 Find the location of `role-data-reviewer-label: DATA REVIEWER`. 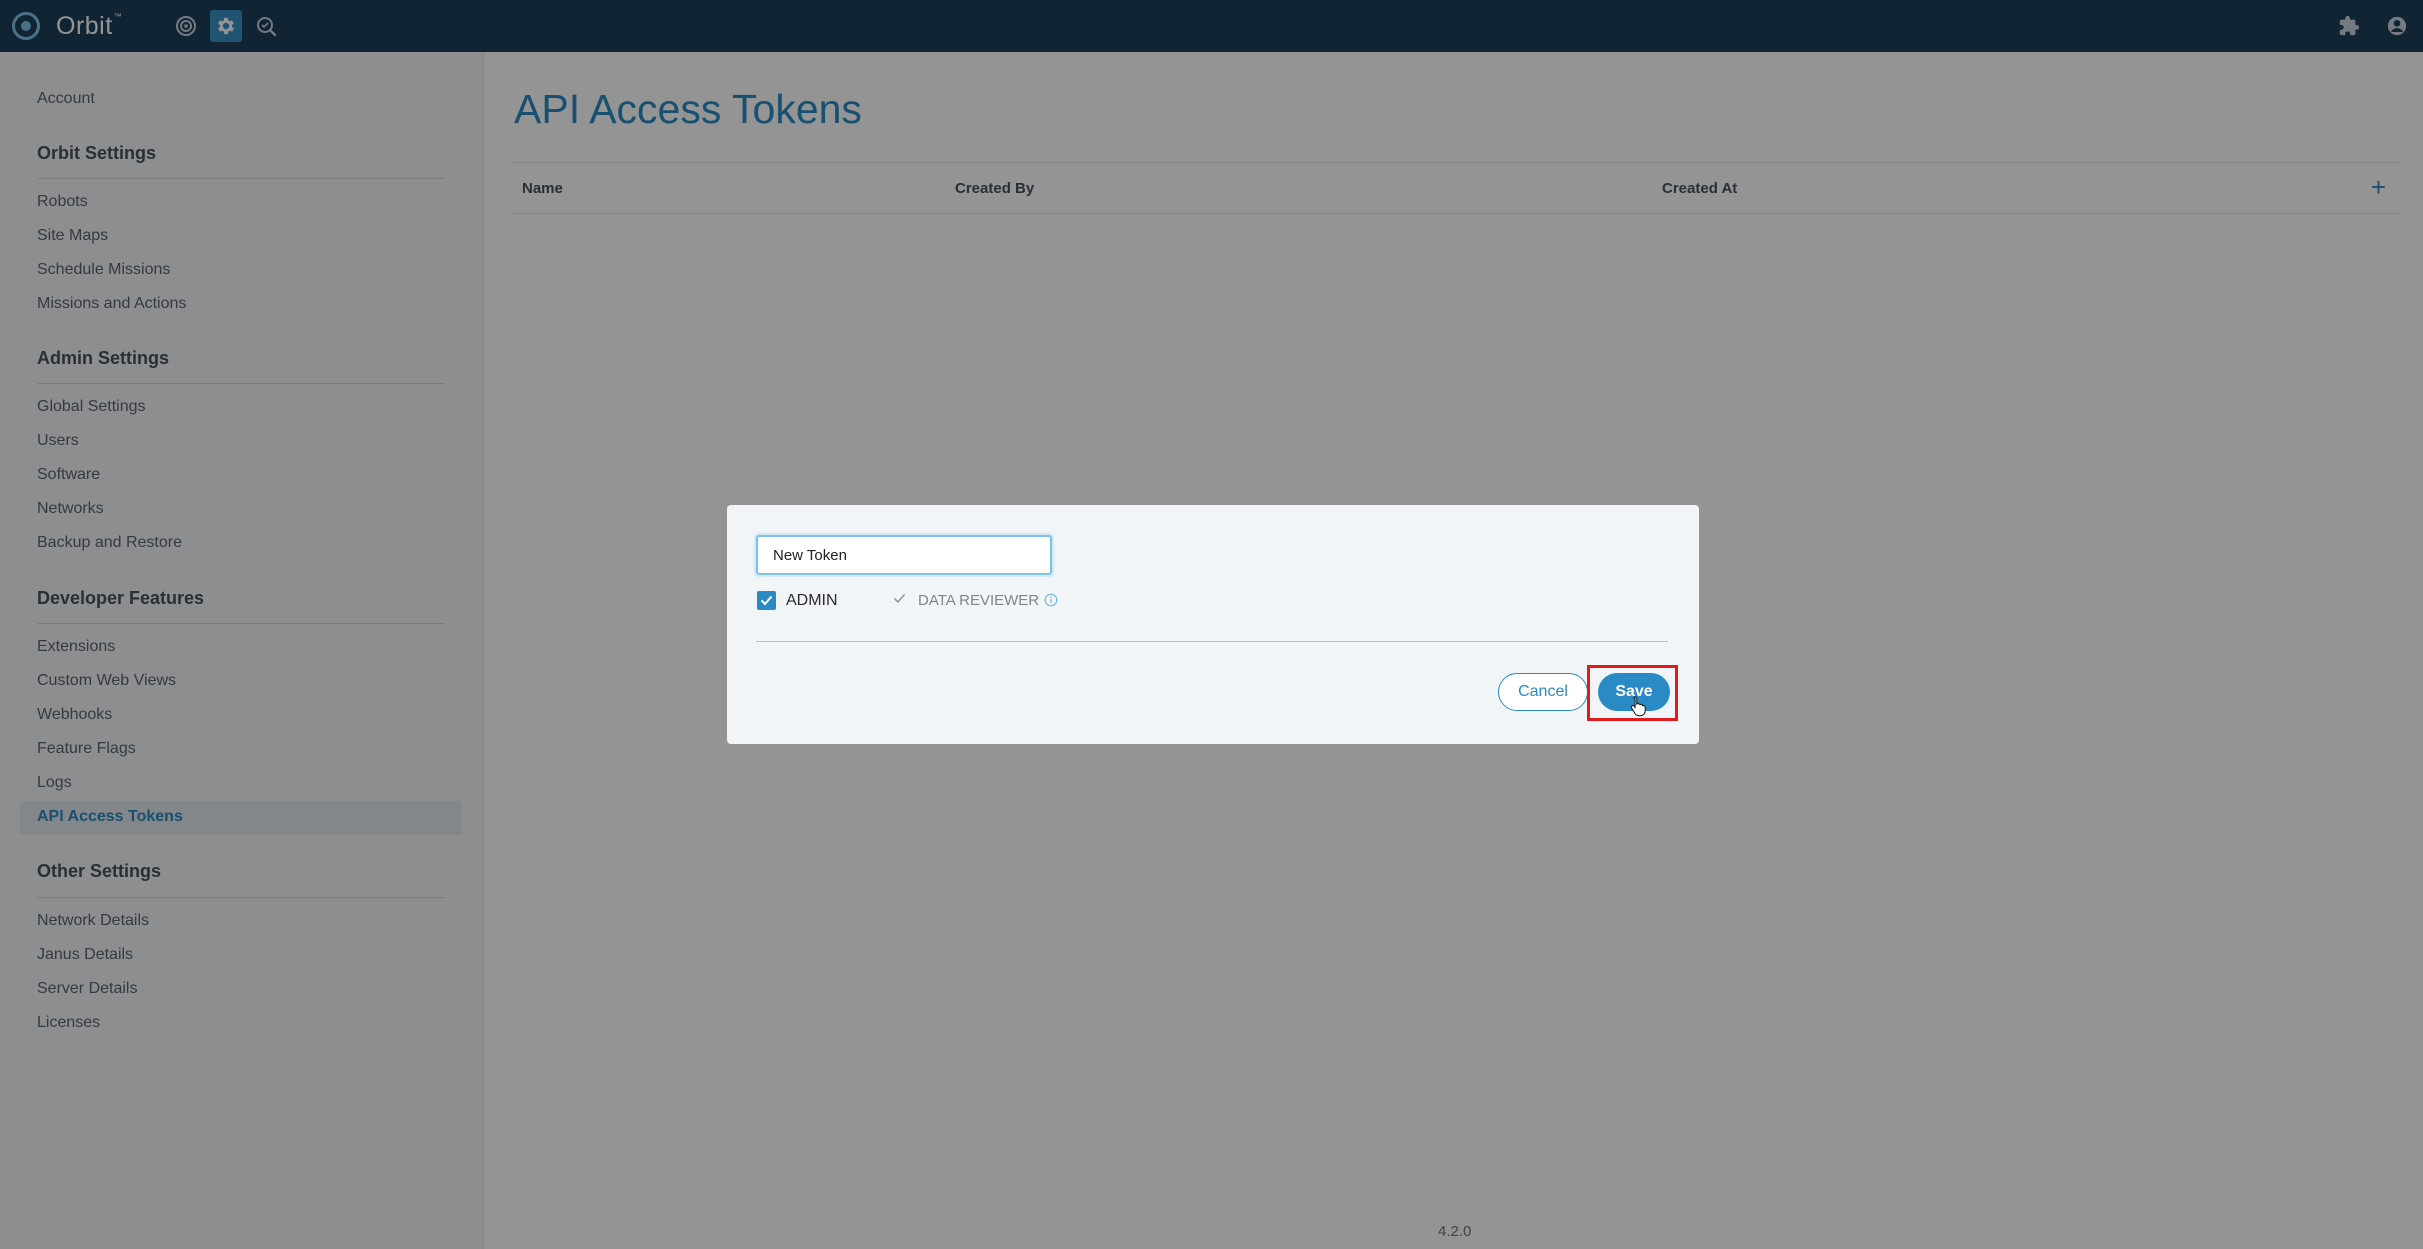

role-data-reviewer-label: DATA REVIEWER is located at coordinates (979, 600).